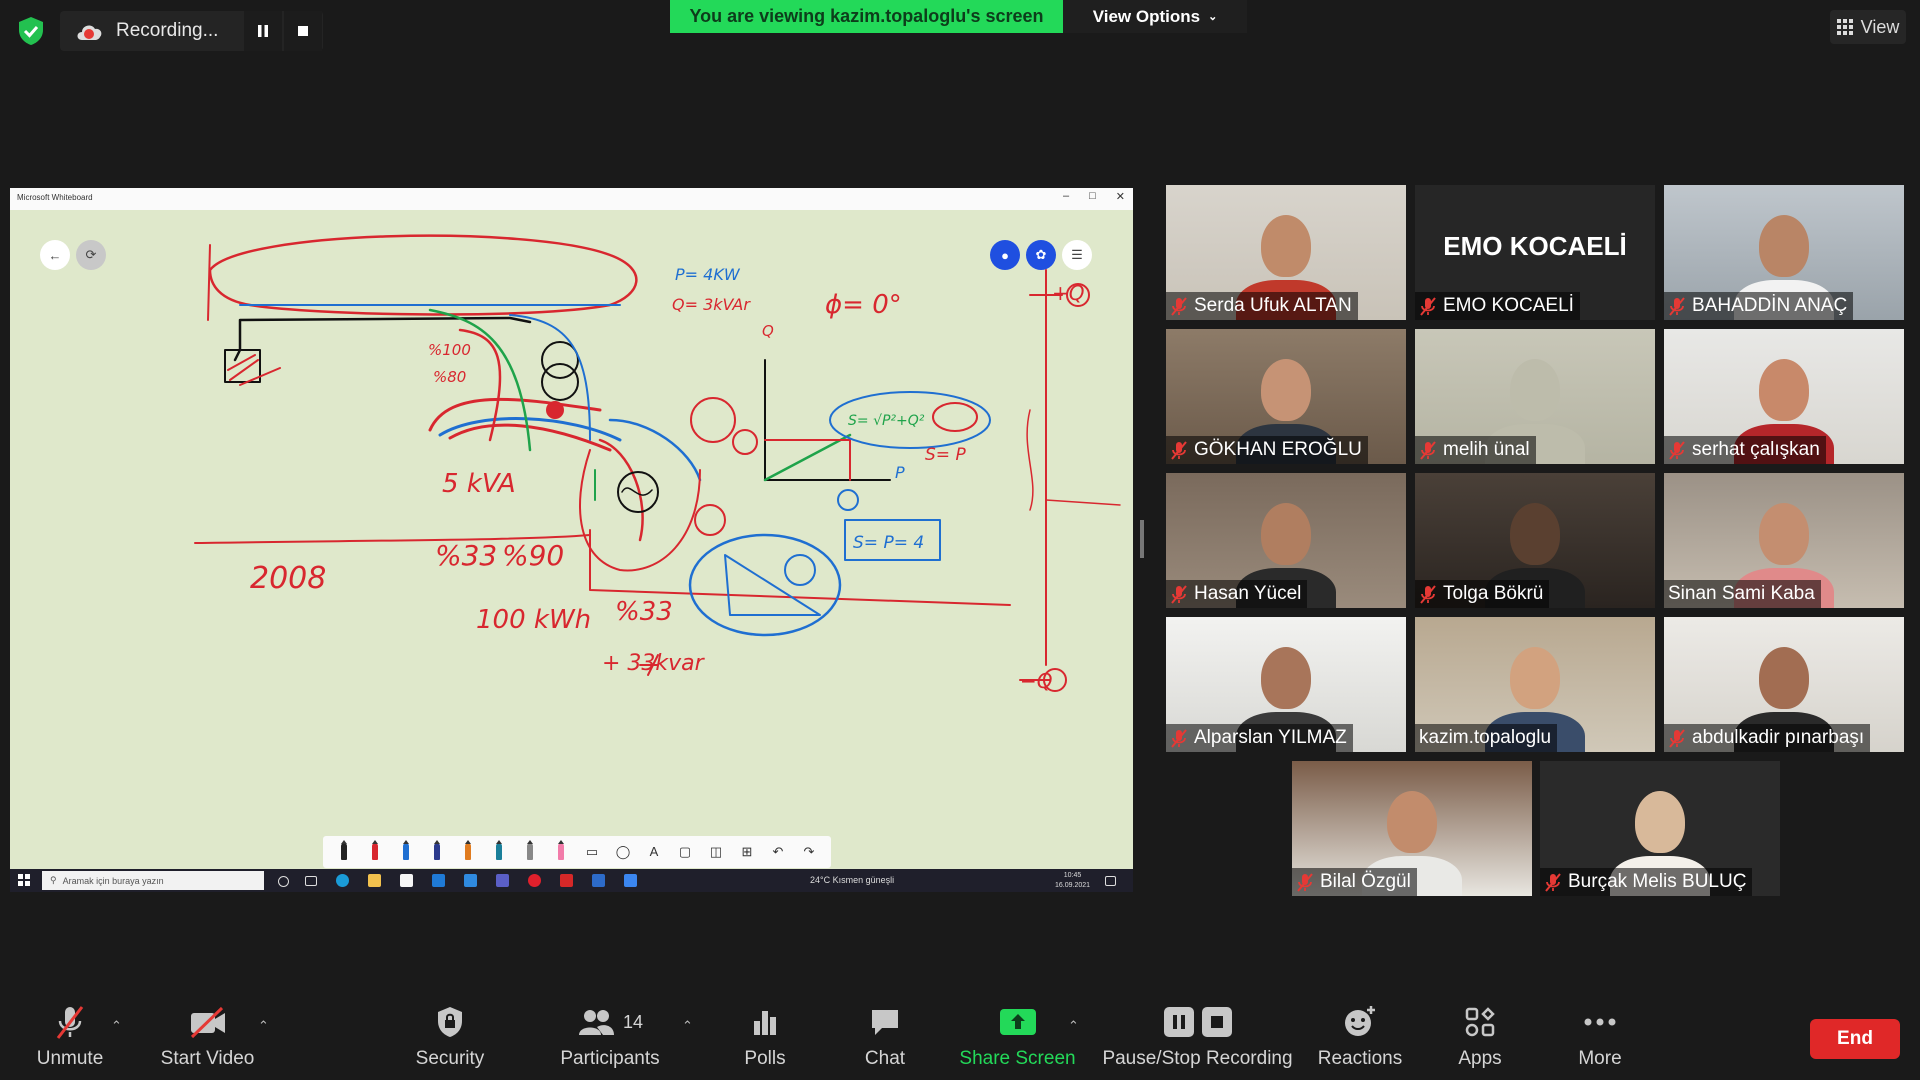  What do you see at coordinates (685, 852) in the screenshot?
I see `note-icon: ▢` at bounding box center [685, 852].